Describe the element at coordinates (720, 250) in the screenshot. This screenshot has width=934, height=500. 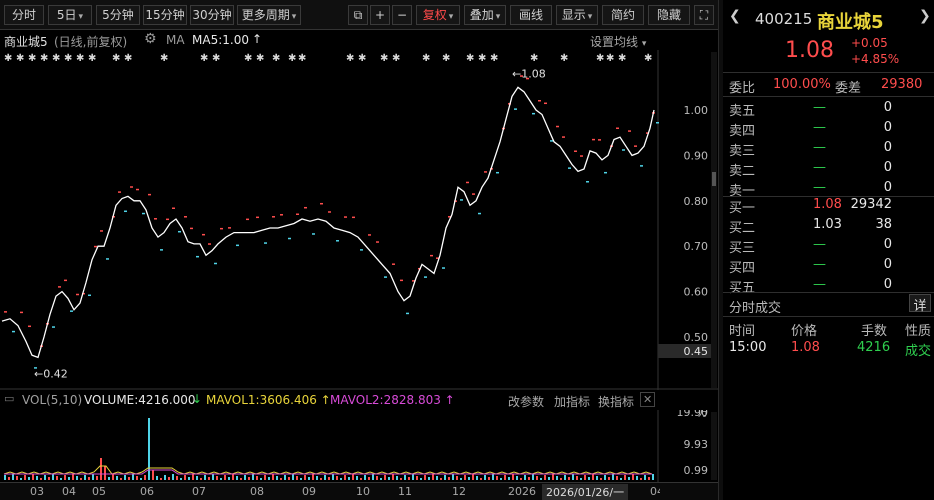
I see `panel-splitter` at that location.